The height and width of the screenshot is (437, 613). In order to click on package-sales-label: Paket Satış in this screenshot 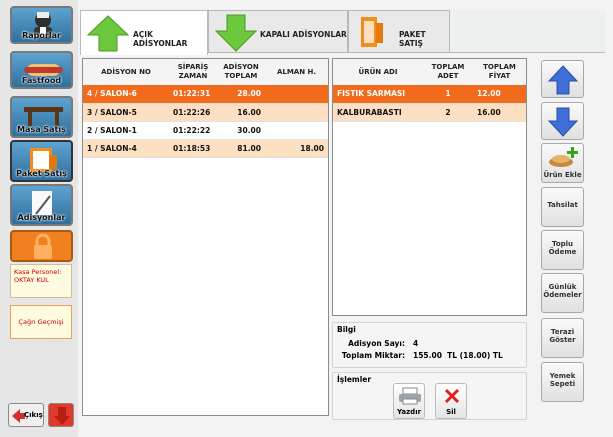, I will do `click(41, 173)`.